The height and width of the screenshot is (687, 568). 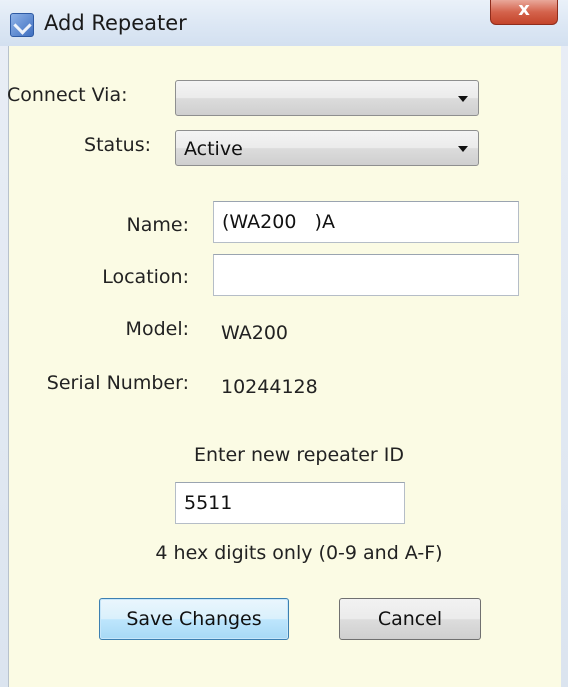 What do you see at coordinates (157, 225) in the screenshot?
I see `name-label: Name:` at bounding box center [157, 225].